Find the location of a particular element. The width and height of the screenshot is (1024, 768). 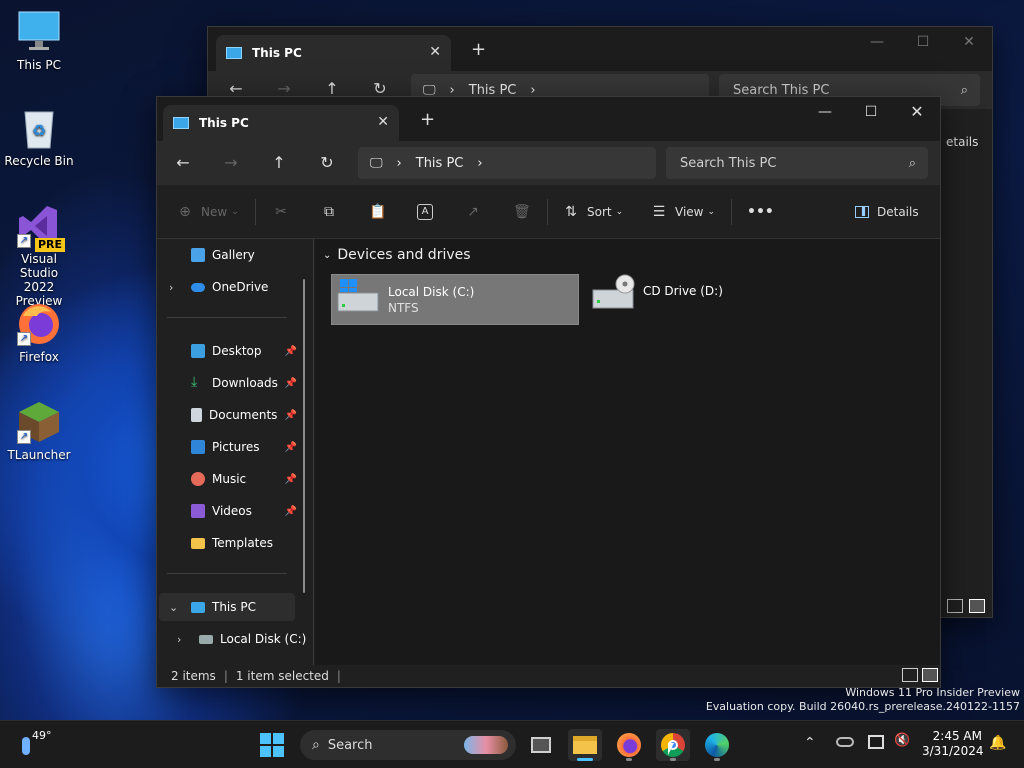

delete-button: 🗑 is located at coordinates (522, 212).